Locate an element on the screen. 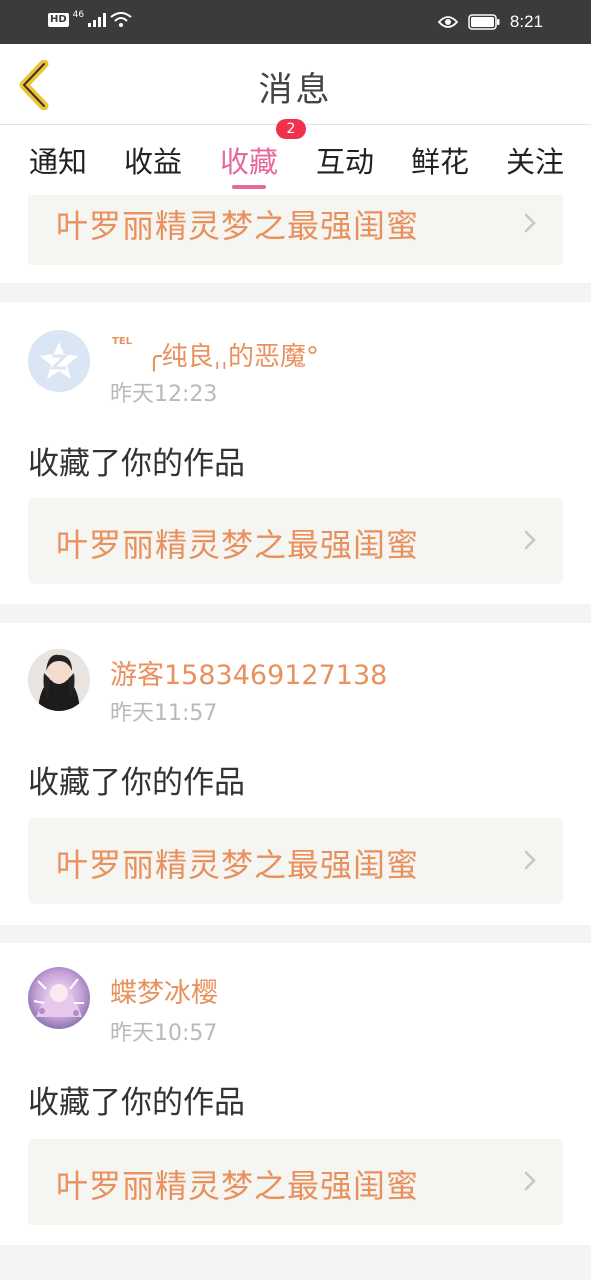 The width and height of the screenshot is (591, 1280). hd-indicator: HD is located at coordinates (58, 20).